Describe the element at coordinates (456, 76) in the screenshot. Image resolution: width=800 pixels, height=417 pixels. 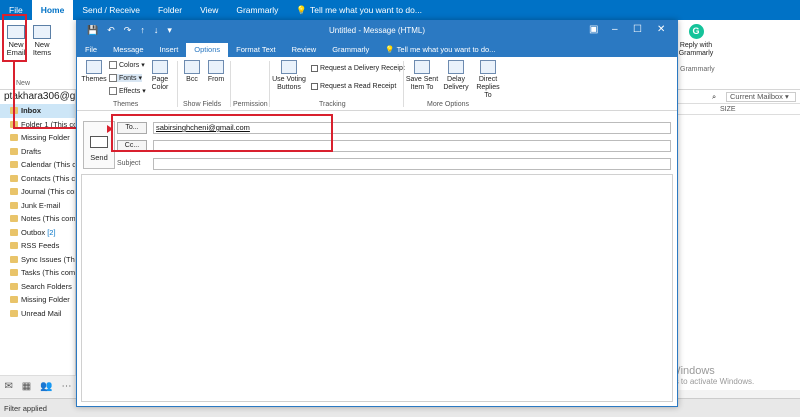
I see `delay-delivery-button: Delay Delivery` at that location.